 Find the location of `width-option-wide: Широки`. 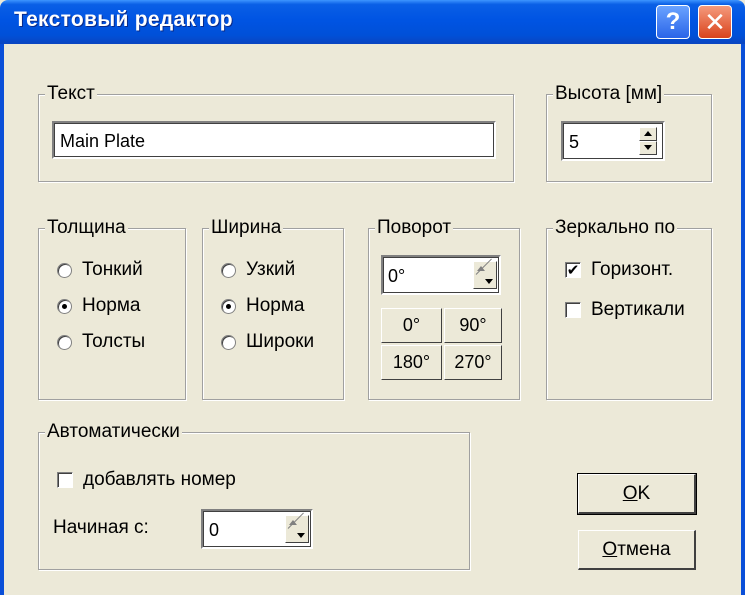

width-option-wide: Широки is located at coordinates (267, 342).